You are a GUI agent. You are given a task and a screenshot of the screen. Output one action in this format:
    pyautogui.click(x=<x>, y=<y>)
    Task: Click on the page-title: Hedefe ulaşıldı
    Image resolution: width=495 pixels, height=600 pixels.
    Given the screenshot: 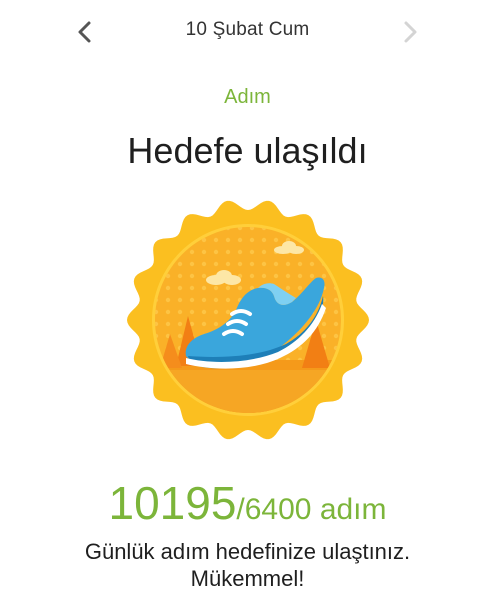 What is the action you would take?
    pyautogui.click(x=247, y=150)
    